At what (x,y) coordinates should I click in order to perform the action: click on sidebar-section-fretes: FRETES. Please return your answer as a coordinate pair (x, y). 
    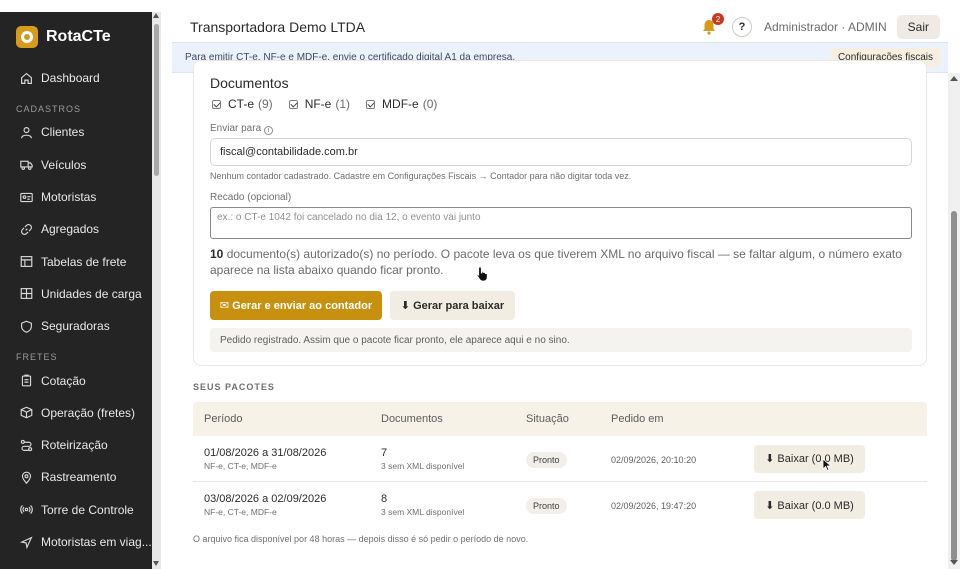
    Looking at the image, I should click on (37, 357).